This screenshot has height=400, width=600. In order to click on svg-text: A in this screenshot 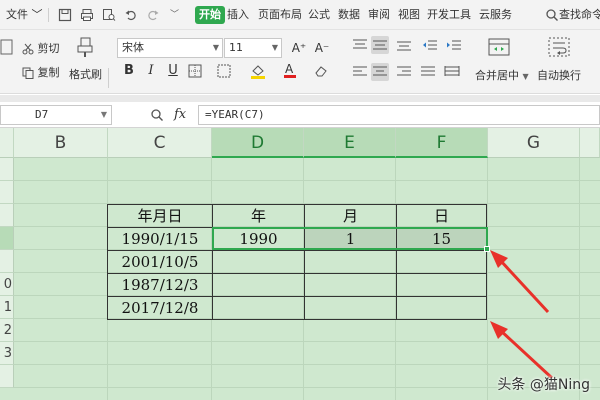, I will do `click(289, 69)`.